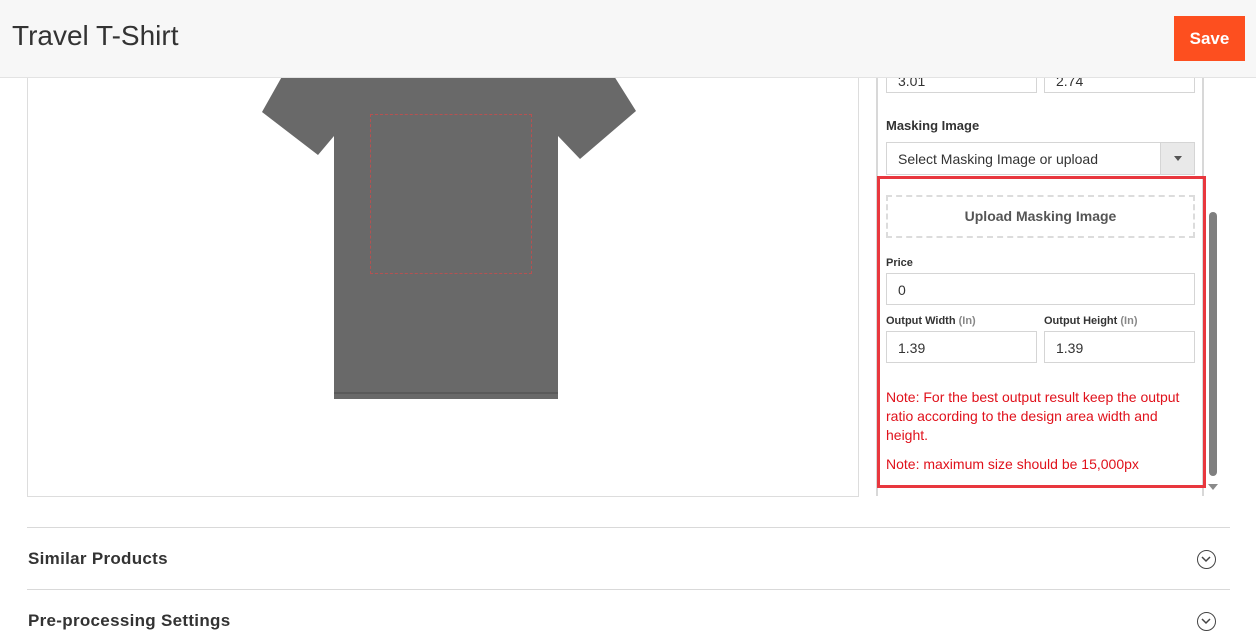  I want to click on masking-select-value: Select Masking Image or upload, so click(998, 159).